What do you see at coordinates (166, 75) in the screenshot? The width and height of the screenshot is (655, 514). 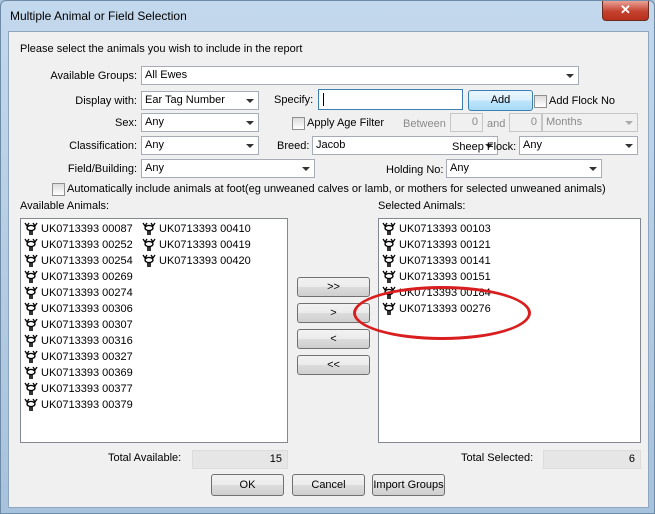 I see `available-groups-value: All Ewes` at bounding box center [166, 75].